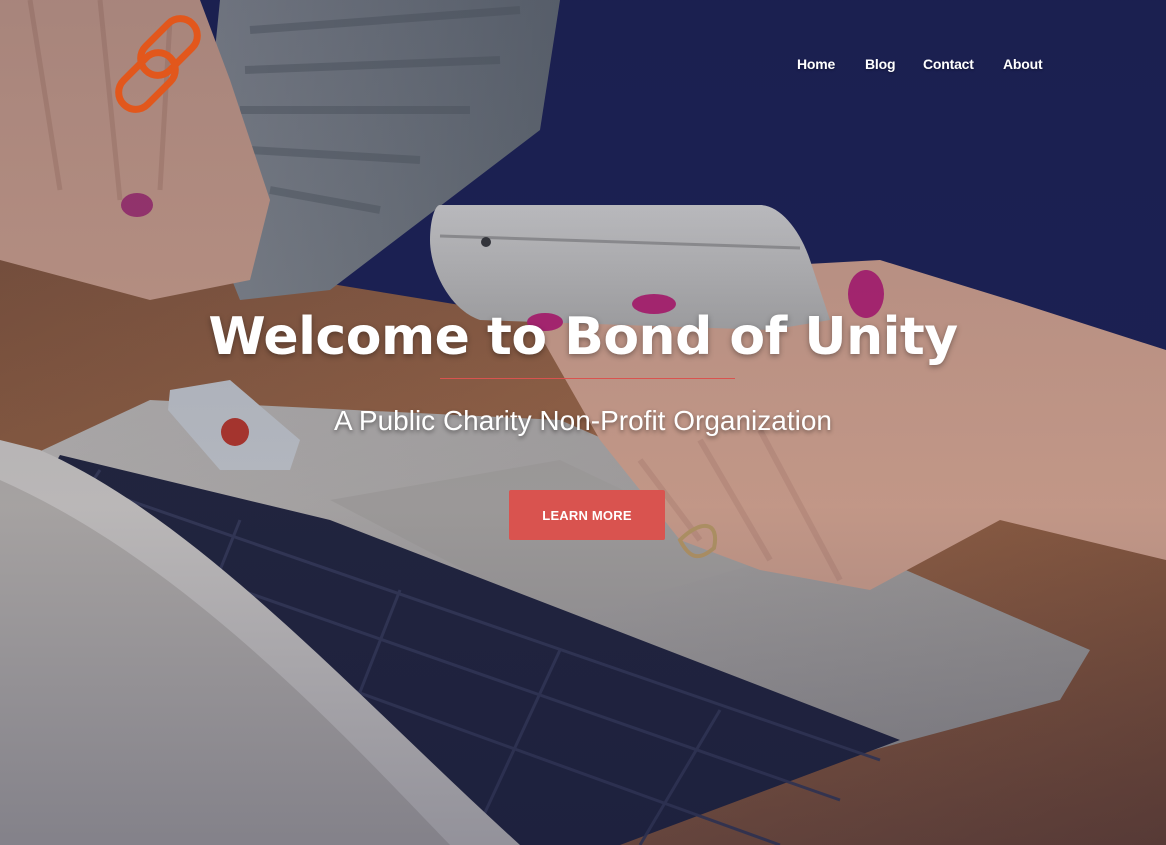 This screenshot has width=1166, height=845. What do you see at coordinates (816, 64) in the screenshot?
I see `nav-home-link: Home` at bounding box center [816, 64].